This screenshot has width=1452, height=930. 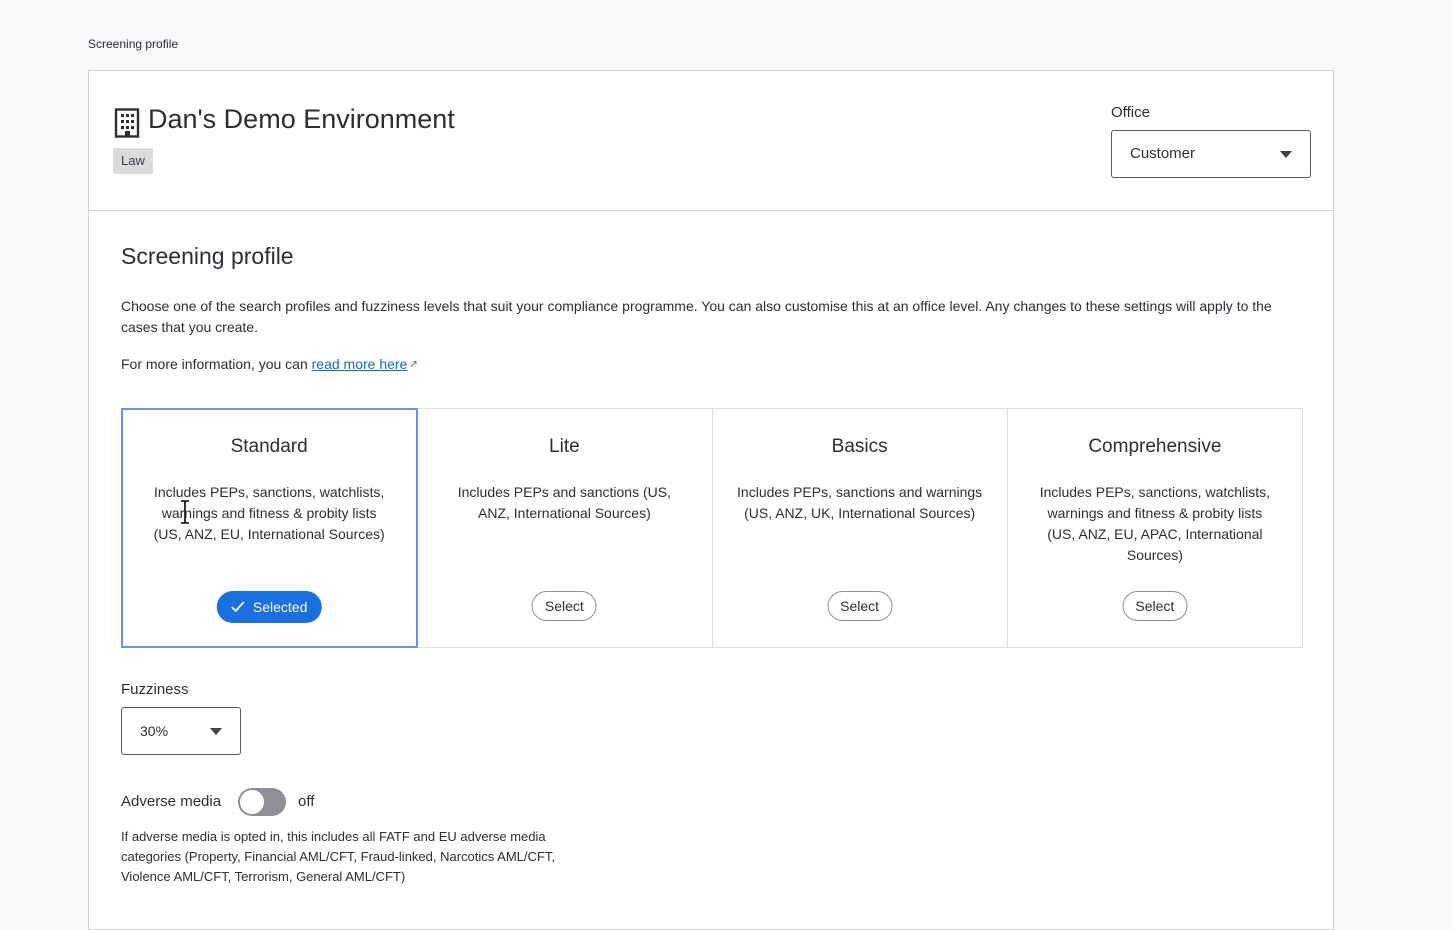 I want to click on fuzziness-label: Fuzziness, so click(x=155, y=689).